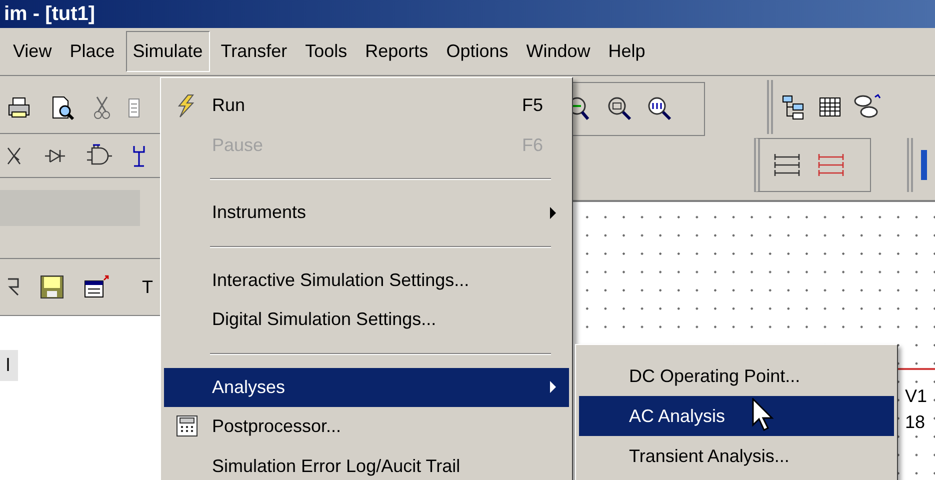  I want to click on tree-item: l, so click(9, 365).